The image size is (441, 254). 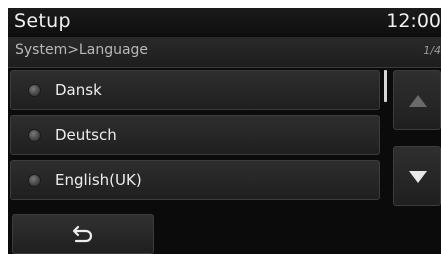 I want to click on triangle-down-icon, so click(x=418, y=177).